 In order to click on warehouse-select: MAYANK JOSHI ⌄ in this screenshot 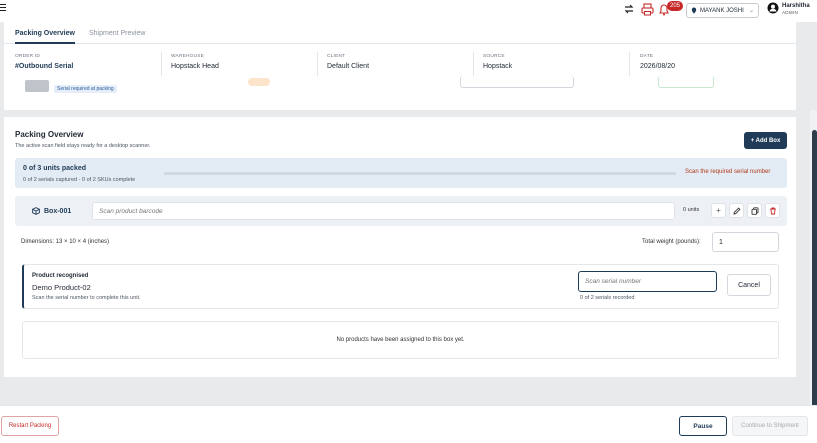, I will do `click(722, 10)`.